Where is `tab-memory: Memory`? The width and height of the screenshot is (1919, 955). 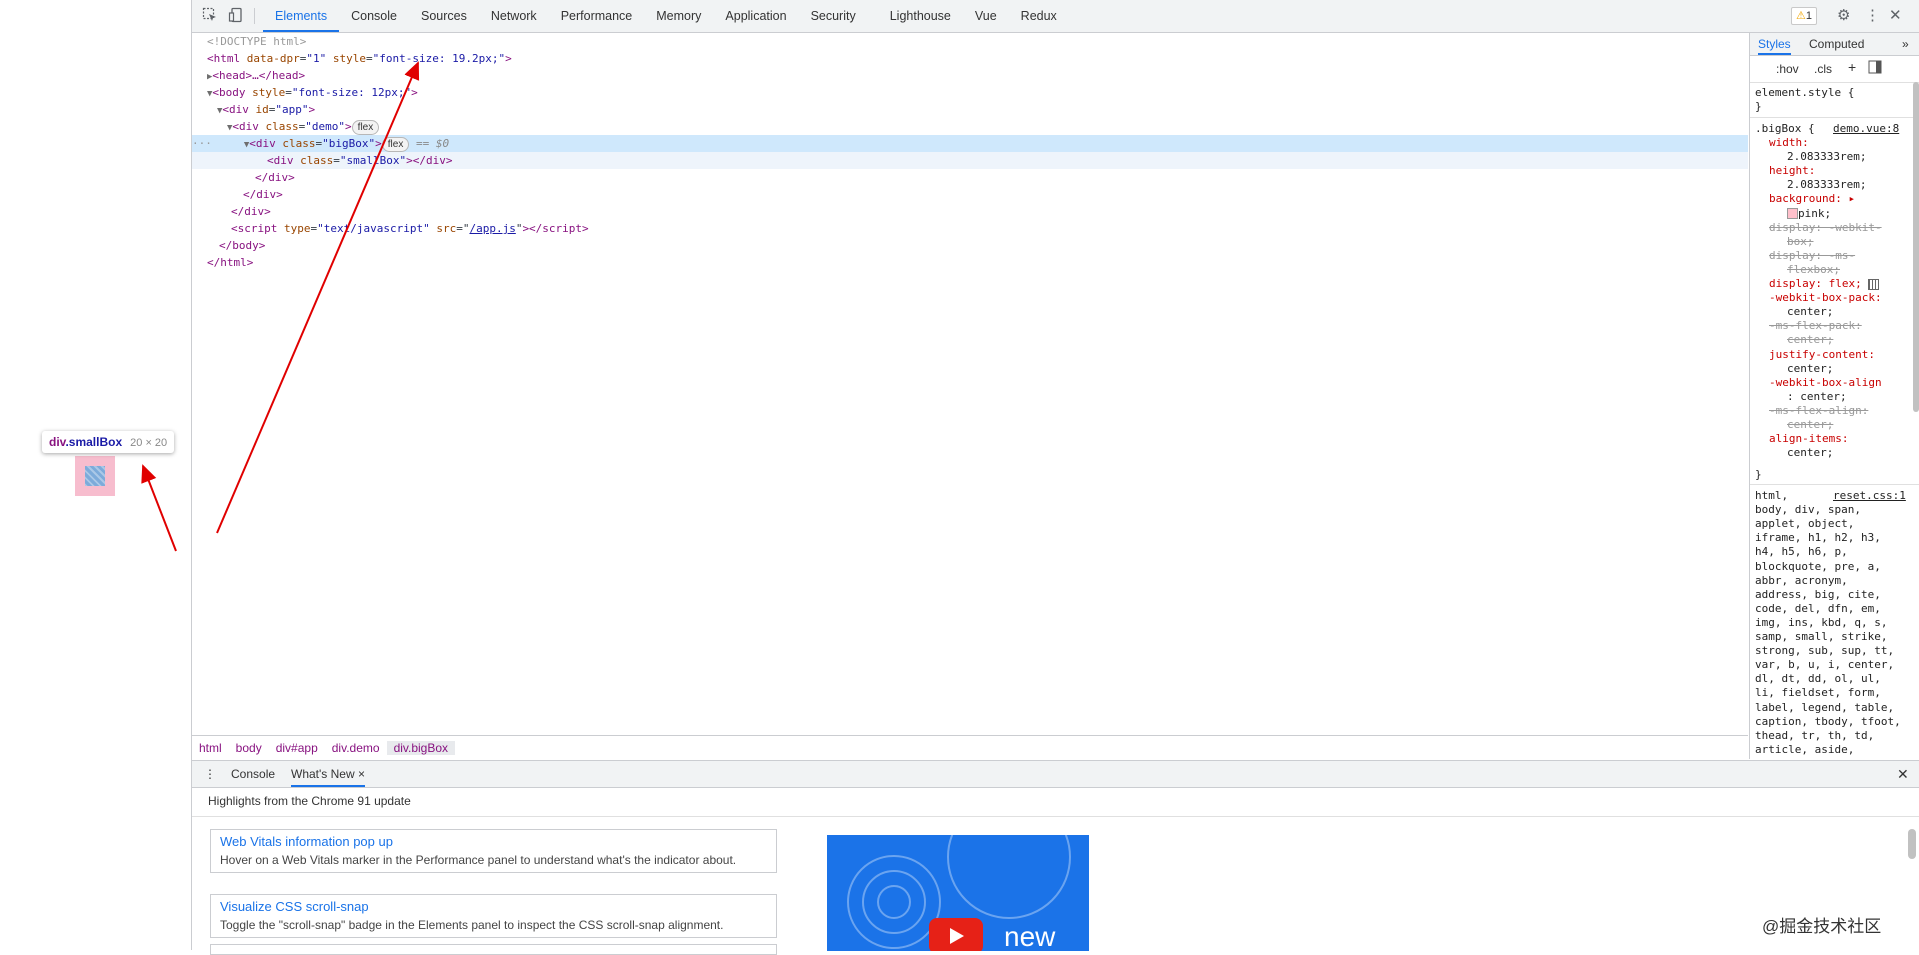
tab-memory: Memory is located at coordinates (678, 15).